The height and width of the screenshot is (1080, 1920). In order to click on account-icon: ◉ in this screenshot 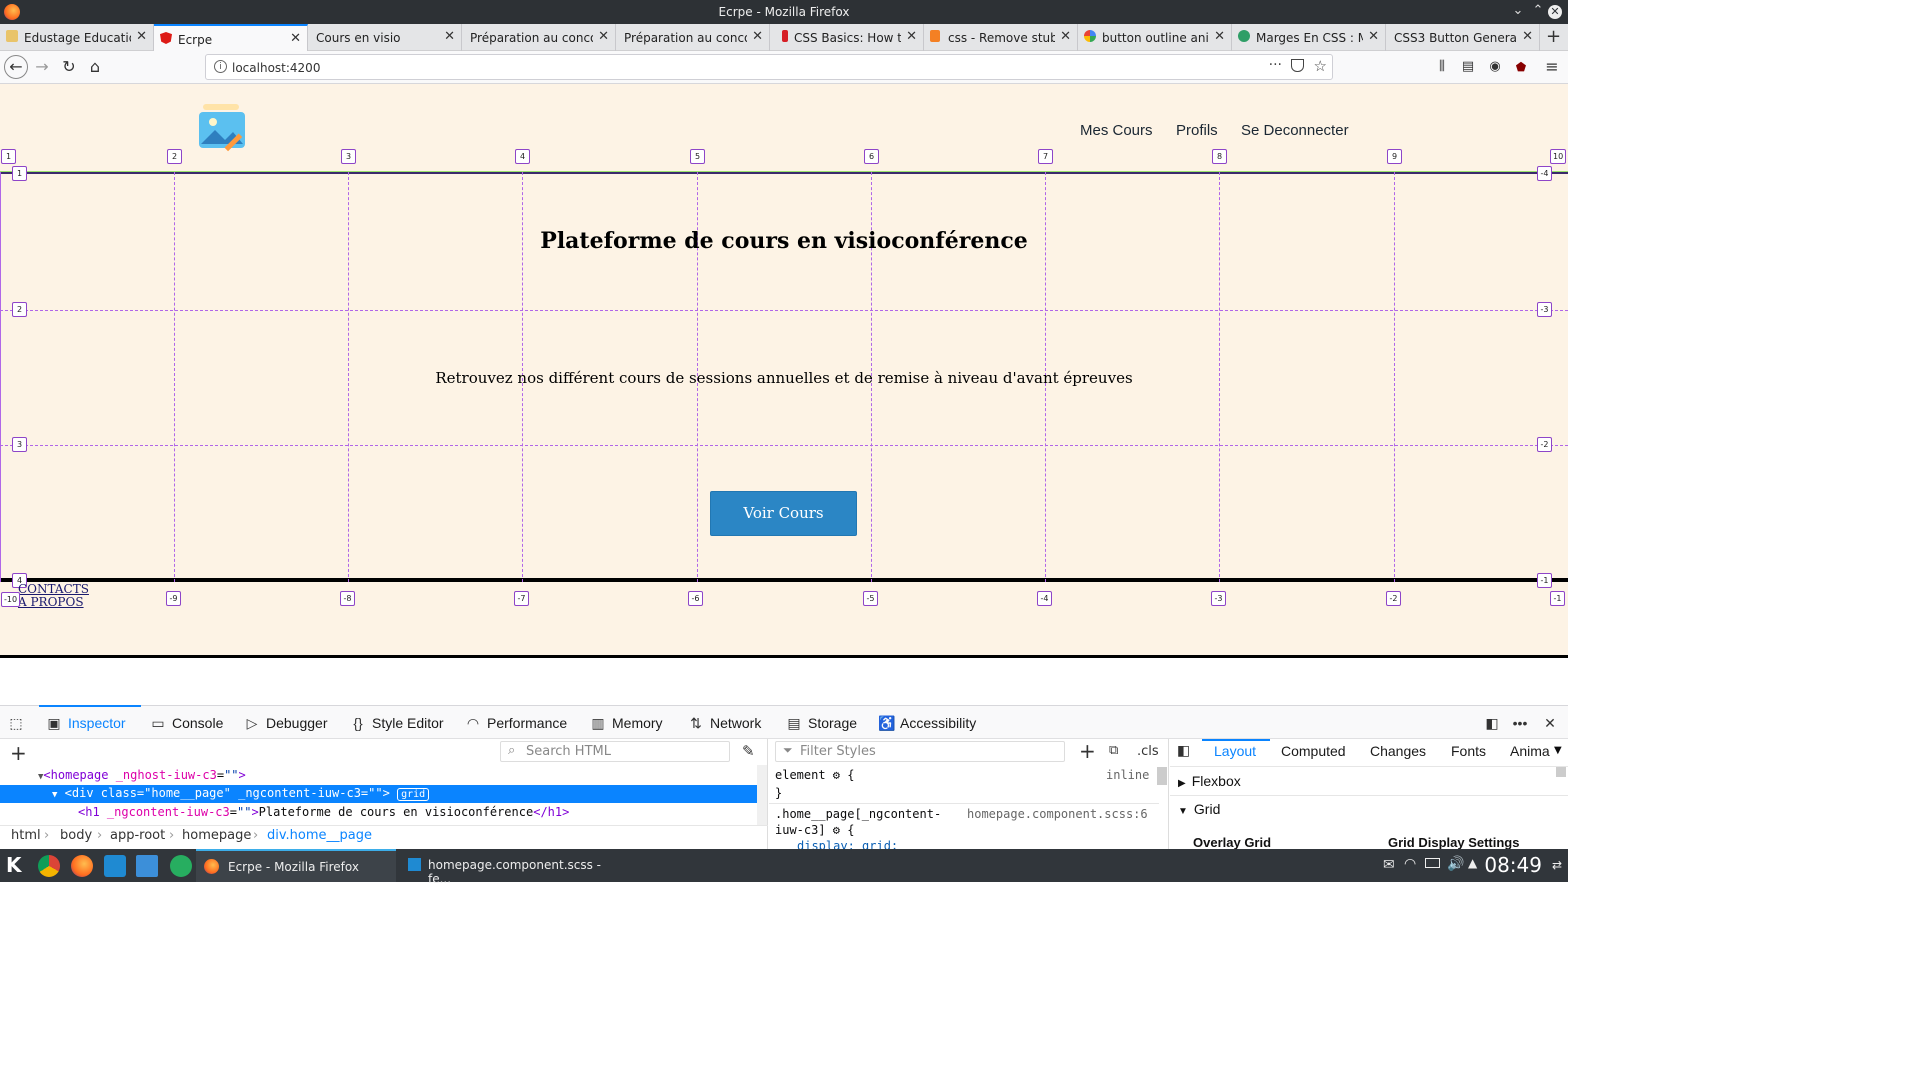, I will do `click(1495, 67)`.